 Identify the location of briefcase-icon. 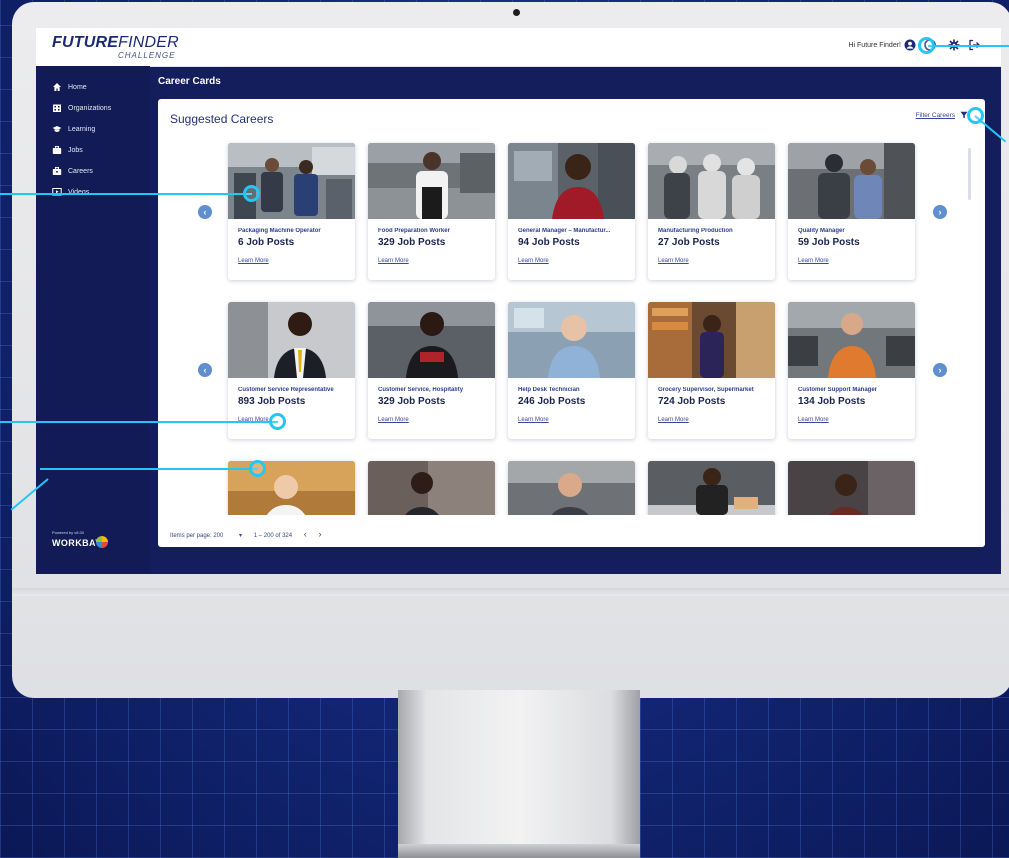
(57, 150).